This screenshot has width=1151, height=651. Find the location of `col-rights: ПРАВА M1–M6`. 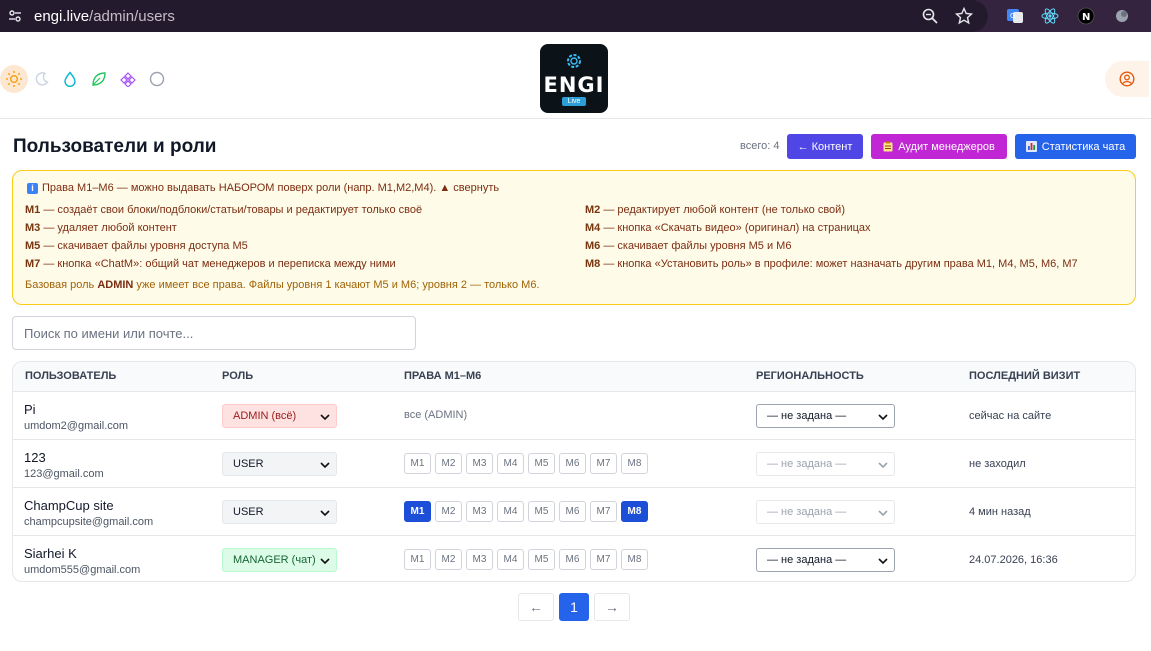

col-rights: ПРАВА M1–M6 is located at coordinates (443, 376).